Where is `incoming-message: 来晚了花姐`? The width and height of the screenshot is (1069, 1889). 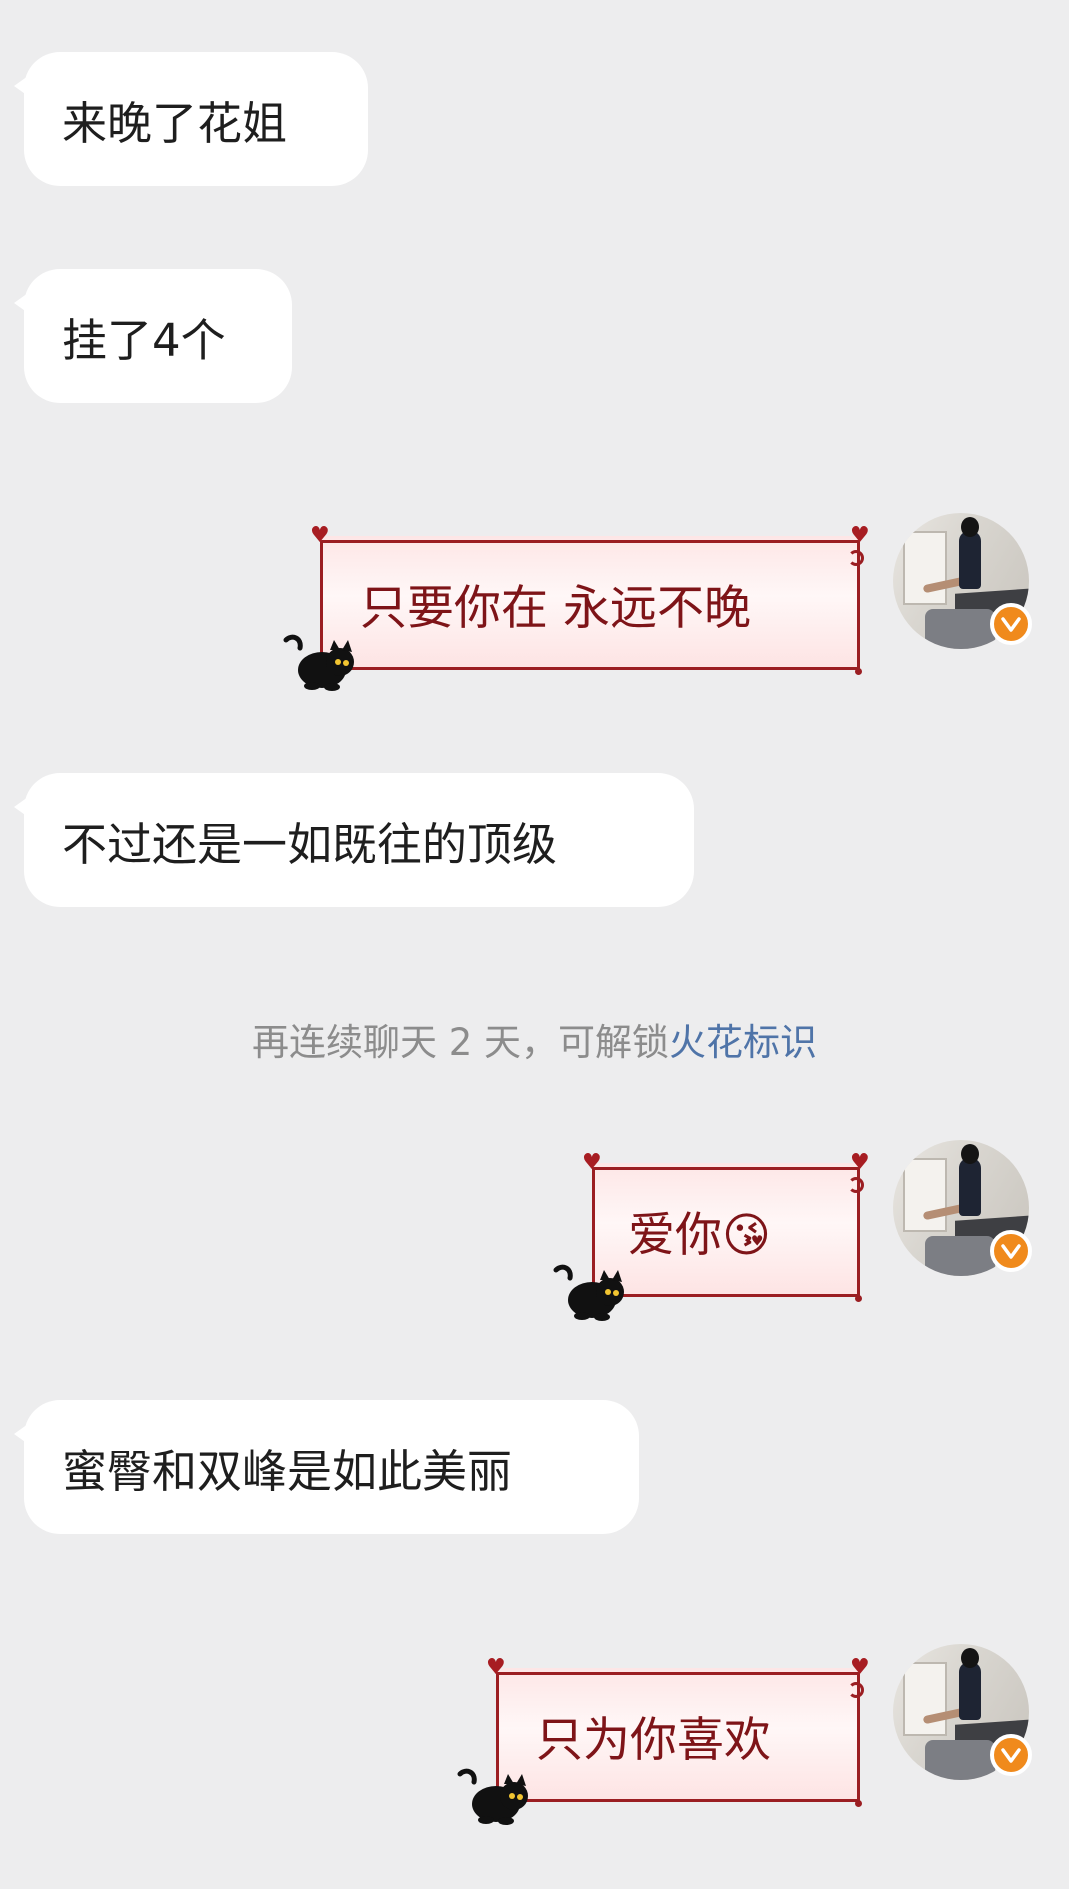 incoming-message: 来晚了花姐 is located at coordinates (191, 119).